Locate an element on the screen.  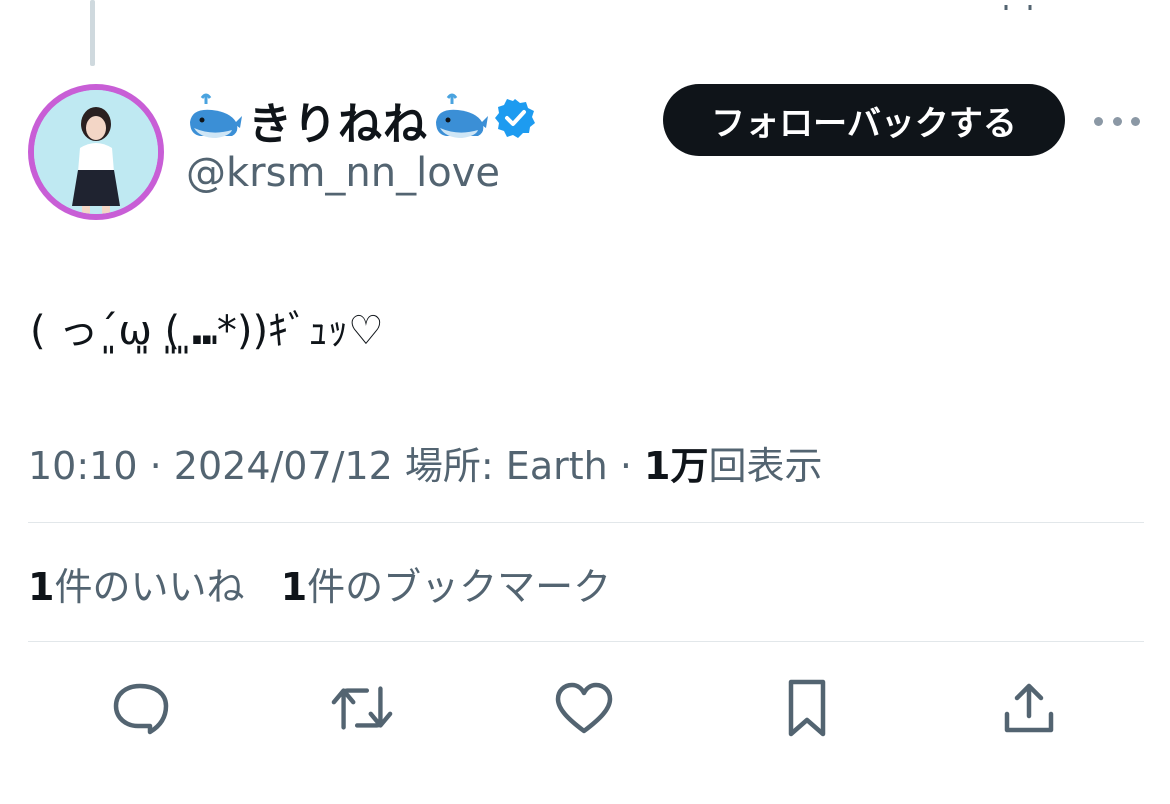
verified-badge-icon is located at coordinates (515, 120).